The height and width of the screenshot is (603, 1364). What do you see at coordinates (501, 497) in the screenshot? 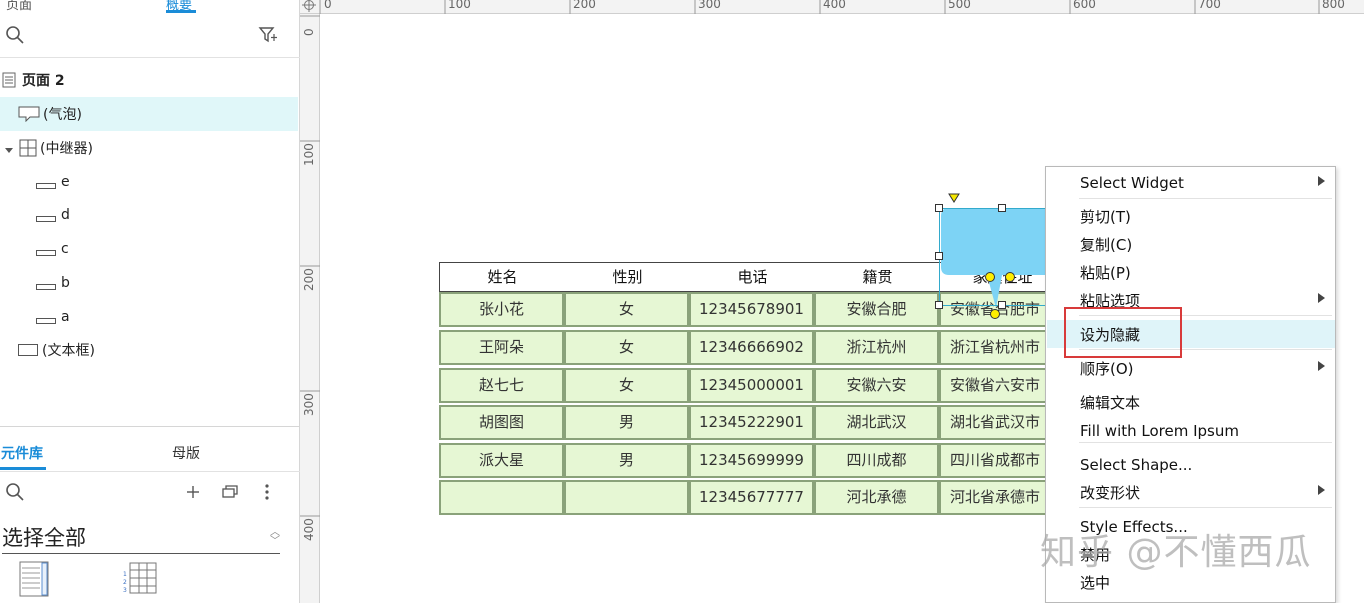
I see `cell-name` at bounding box center [501, 497].